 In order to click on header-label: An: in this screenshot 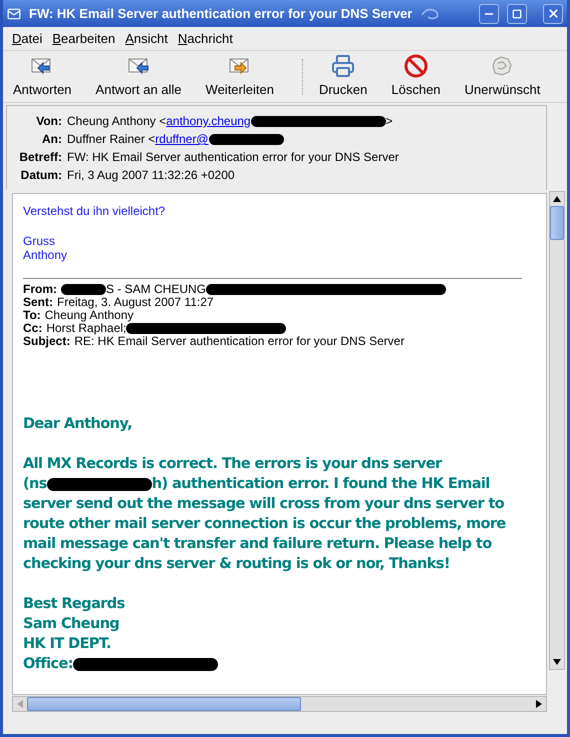, I will do `click(52, 139)`.